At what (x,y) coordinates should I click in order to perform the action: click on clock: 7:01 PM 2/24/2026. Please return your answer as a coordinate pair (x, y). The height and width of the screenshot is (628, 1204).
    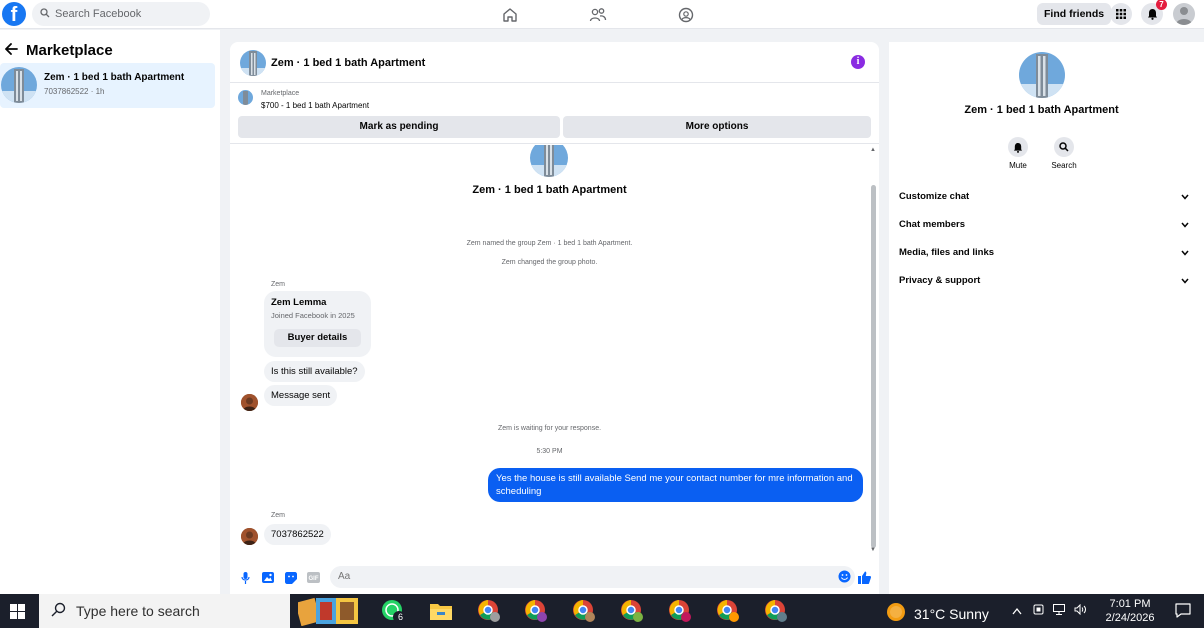
    Looking at the image, I should click on (1130, 611).